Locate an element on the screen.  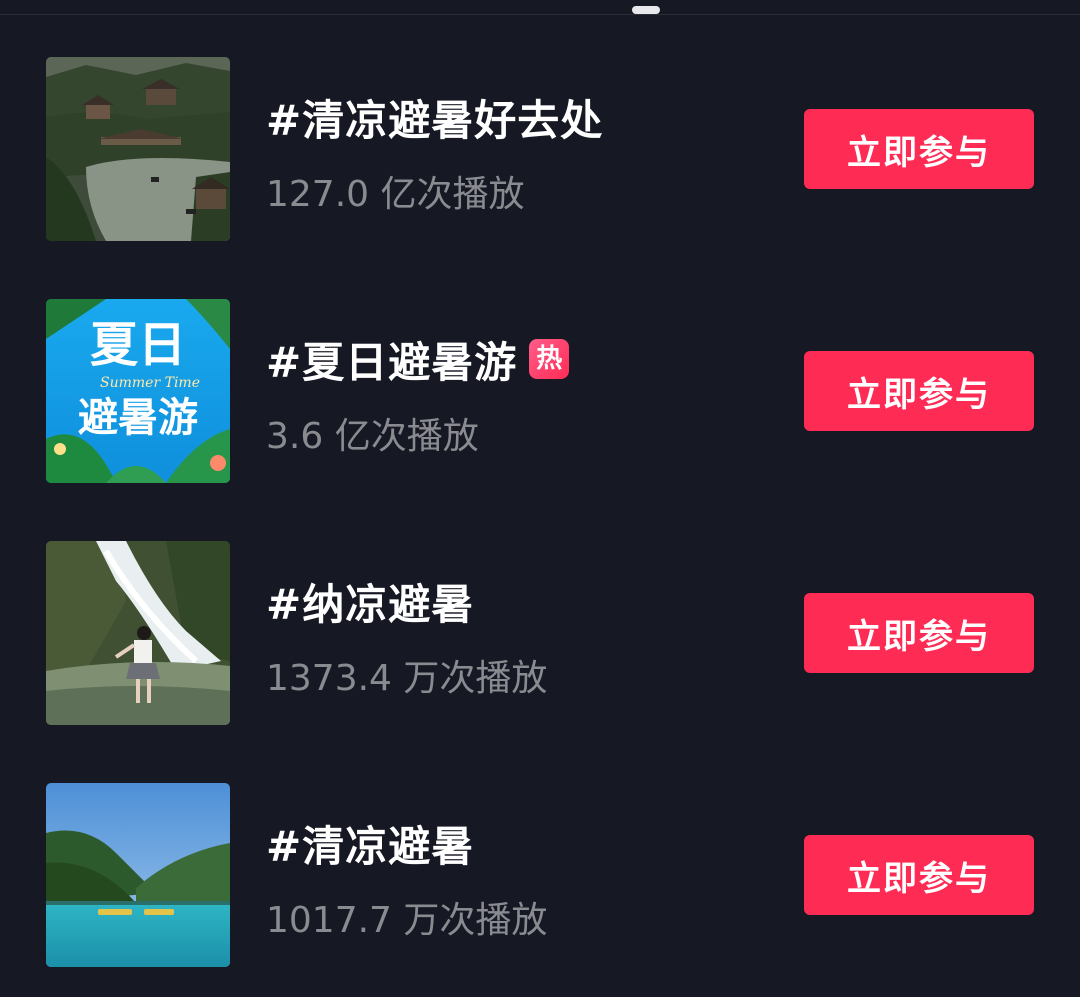
poster-line1: 夏日 is located at coordinates (138, 345).